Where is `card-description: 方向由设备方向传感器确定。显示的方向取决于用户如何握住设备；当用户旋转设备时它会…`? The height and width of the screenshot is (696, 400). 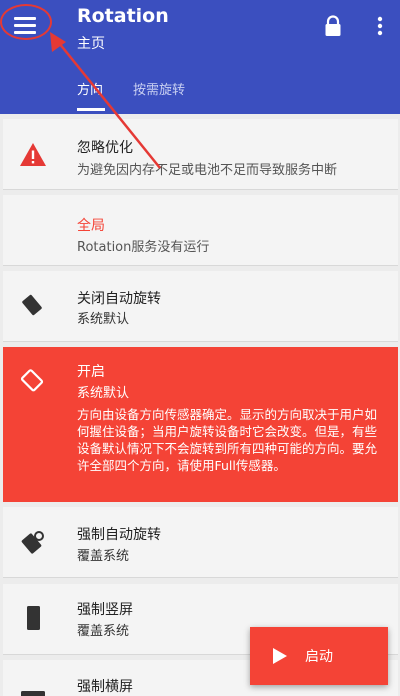 card-description: 方向由设备方向传感器确定。显示的方向取决于用户如何握住设备；当用户旋转设备时它会… is located at coordinates (227, 440).